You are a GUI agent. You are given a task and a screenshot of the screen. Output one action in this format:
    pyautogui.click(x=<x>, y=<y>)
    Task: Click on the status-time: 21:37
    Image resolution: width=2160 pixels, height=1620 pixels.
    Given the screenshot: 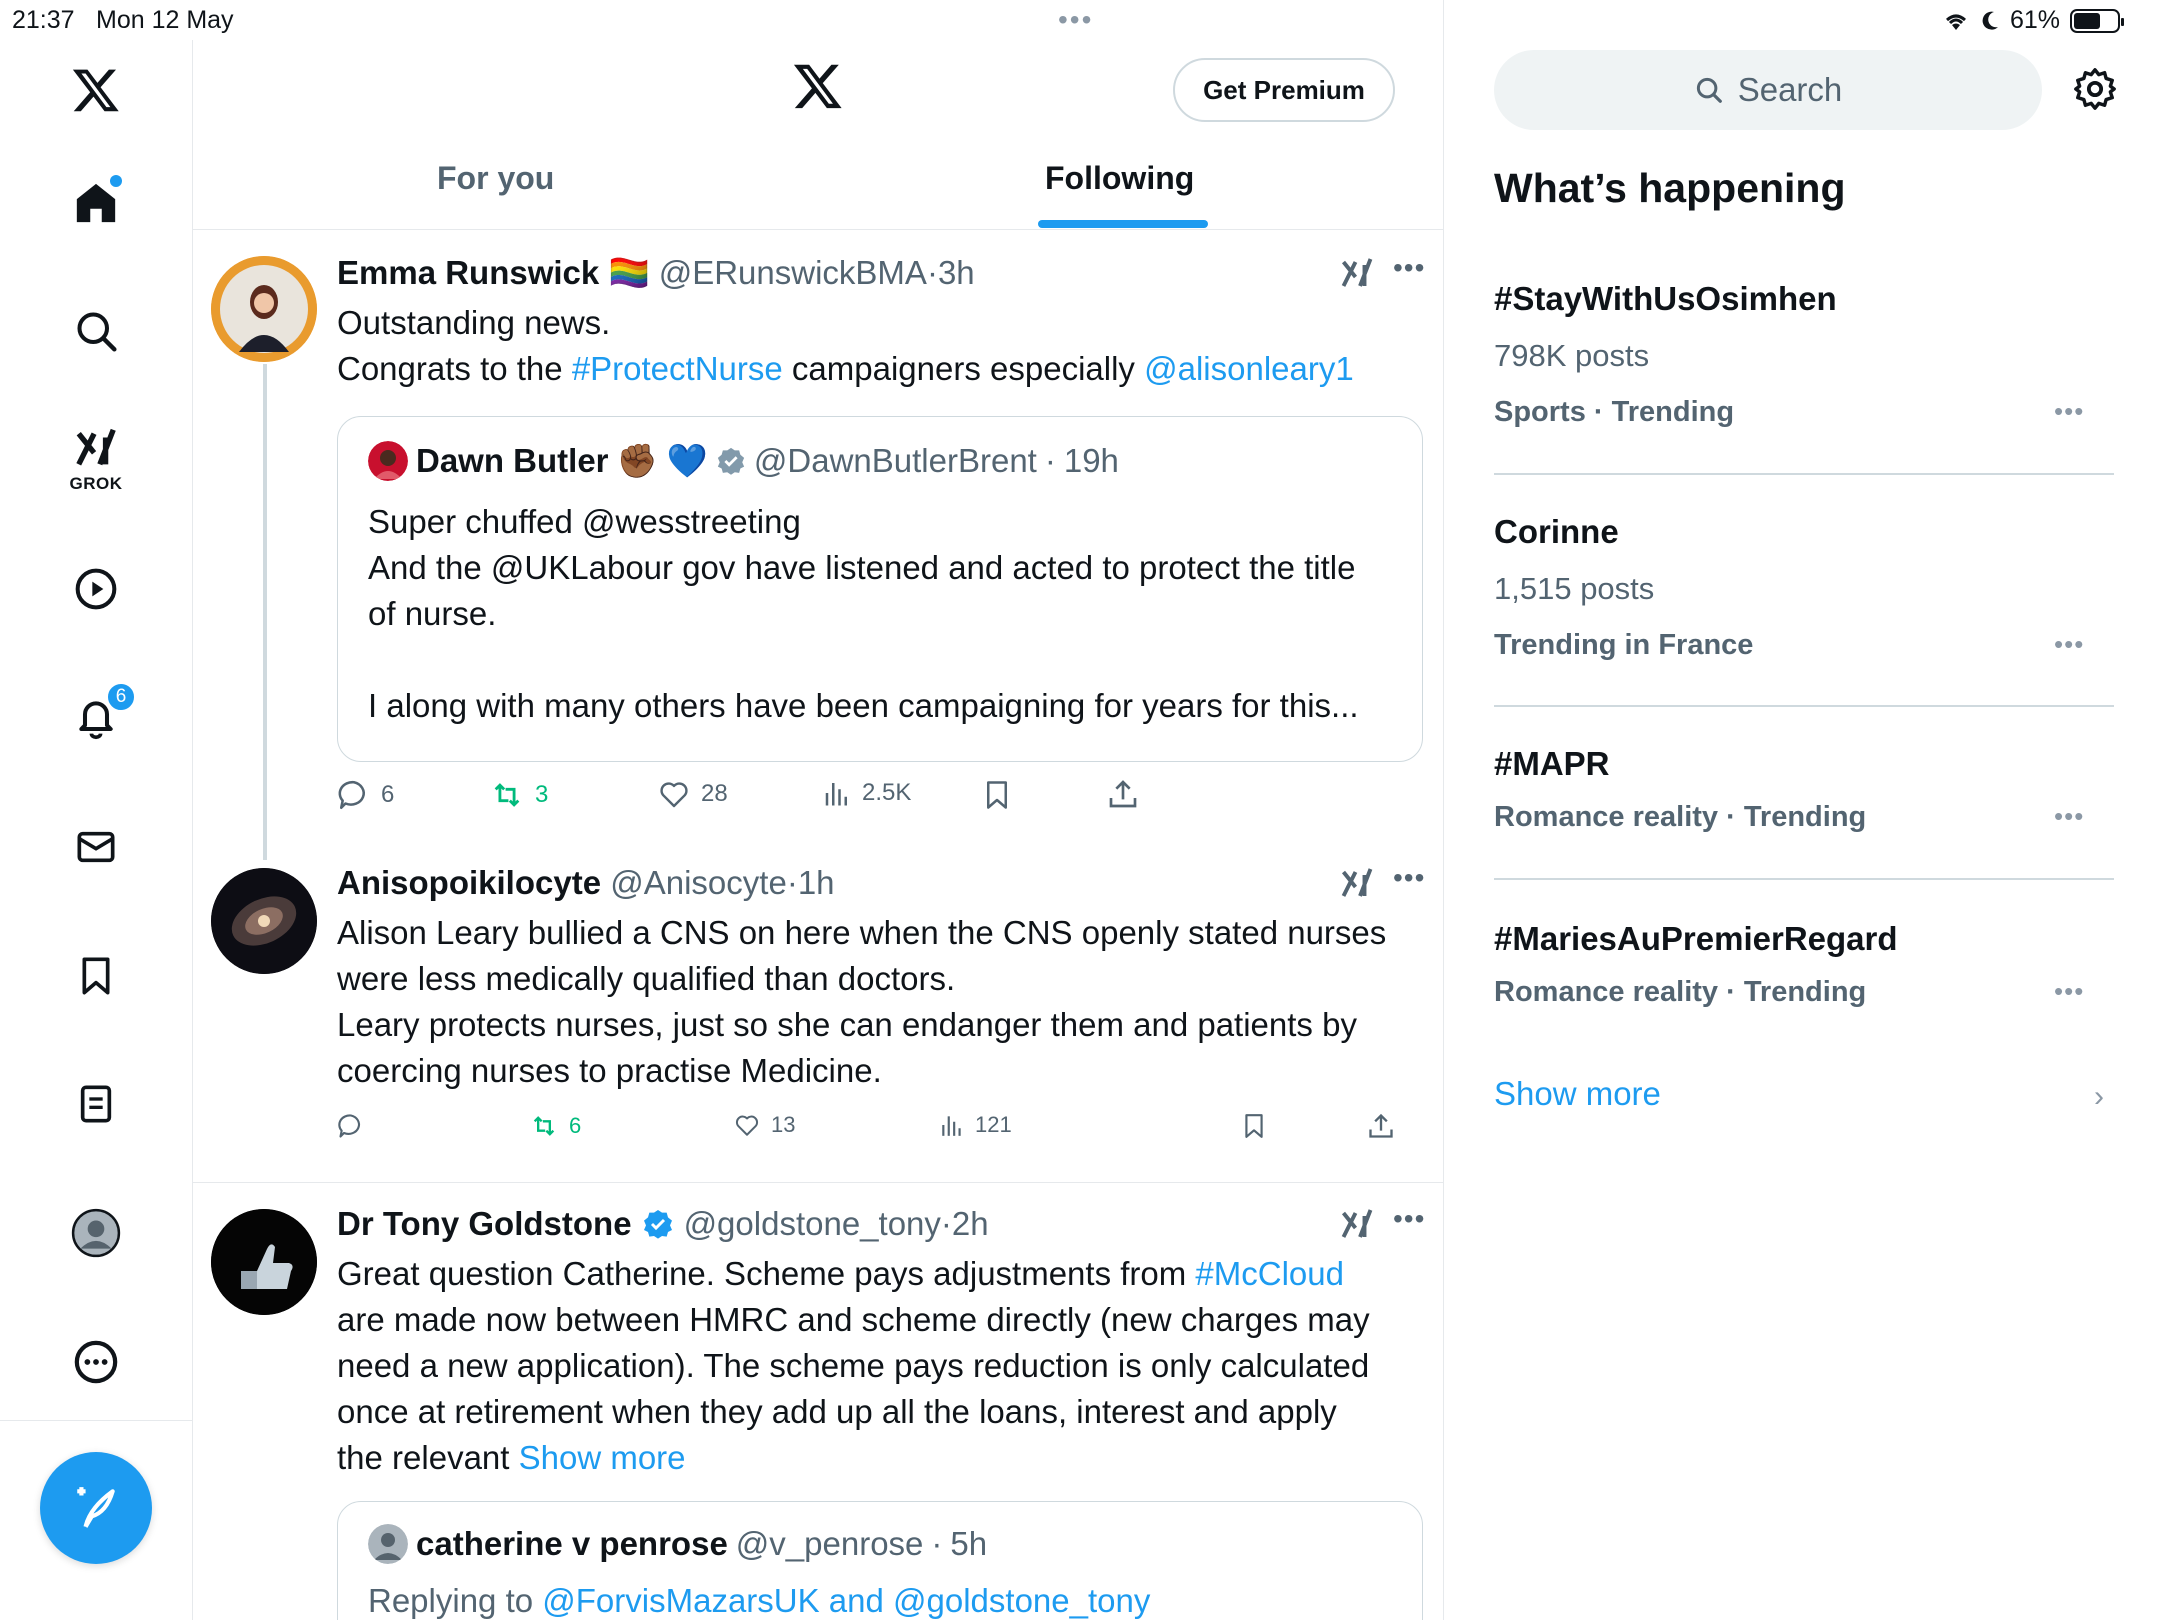 What is the action you would take?
    pyautogui.click(x=43, y=20)
    